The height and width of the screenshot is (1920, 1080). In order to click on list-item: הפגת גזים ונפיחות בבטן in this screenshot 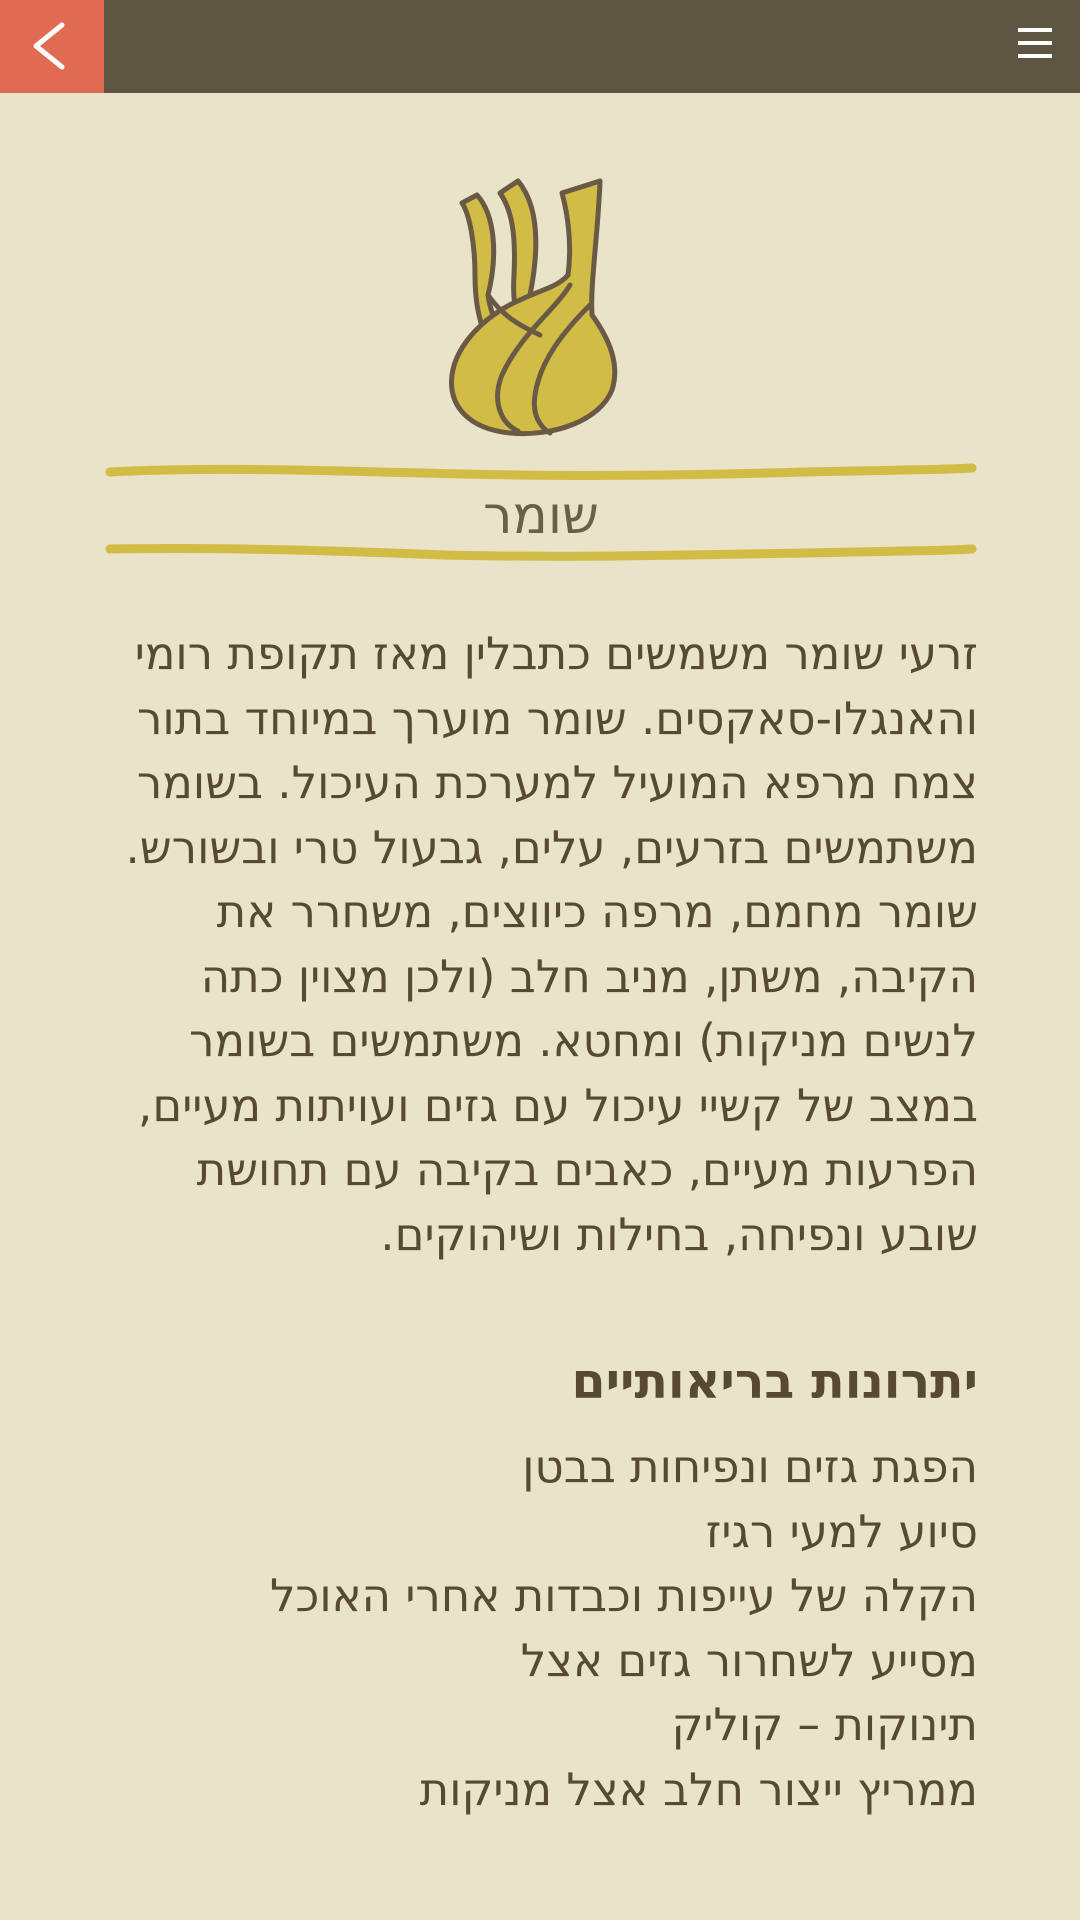, I will do `click(750, 1466)`.